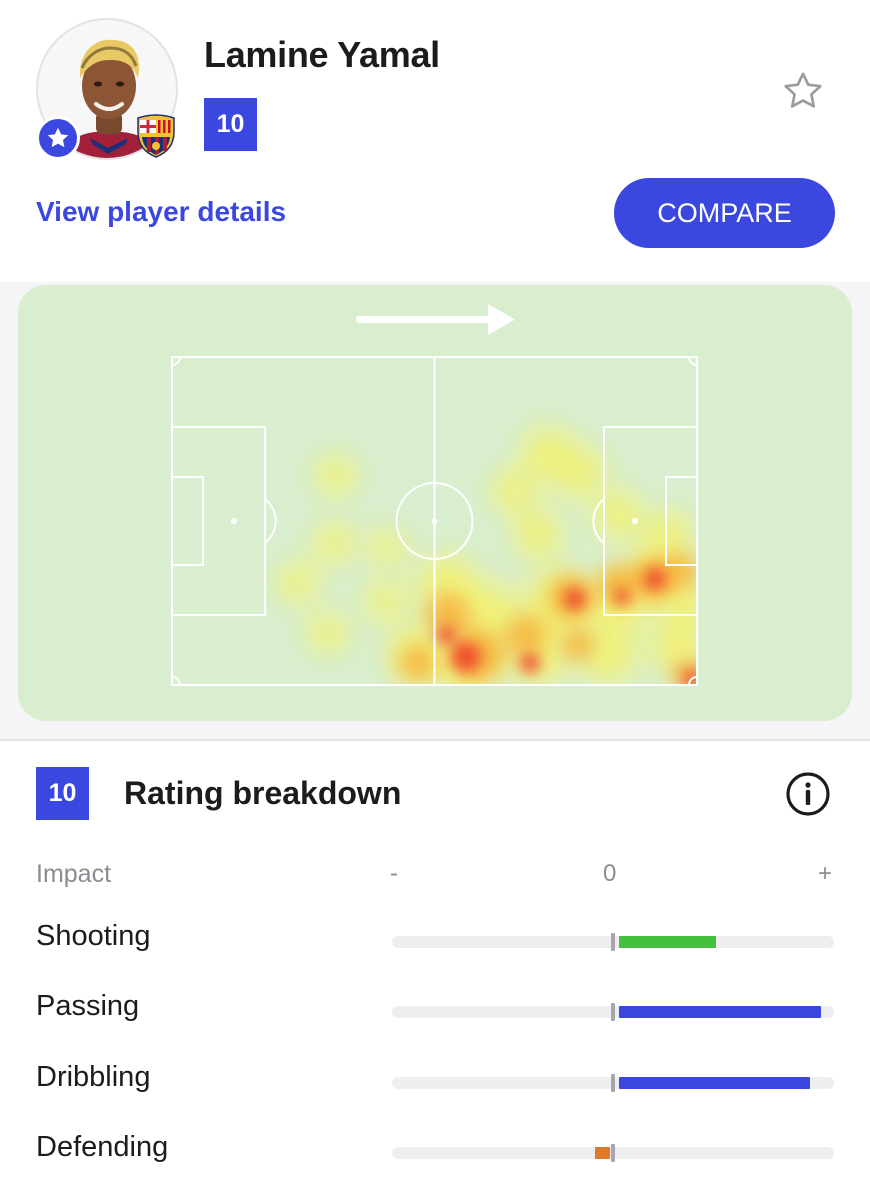  Describe the element at coordinates (107, 89) in the screenshot. I see `player-avatar-group` at that location.